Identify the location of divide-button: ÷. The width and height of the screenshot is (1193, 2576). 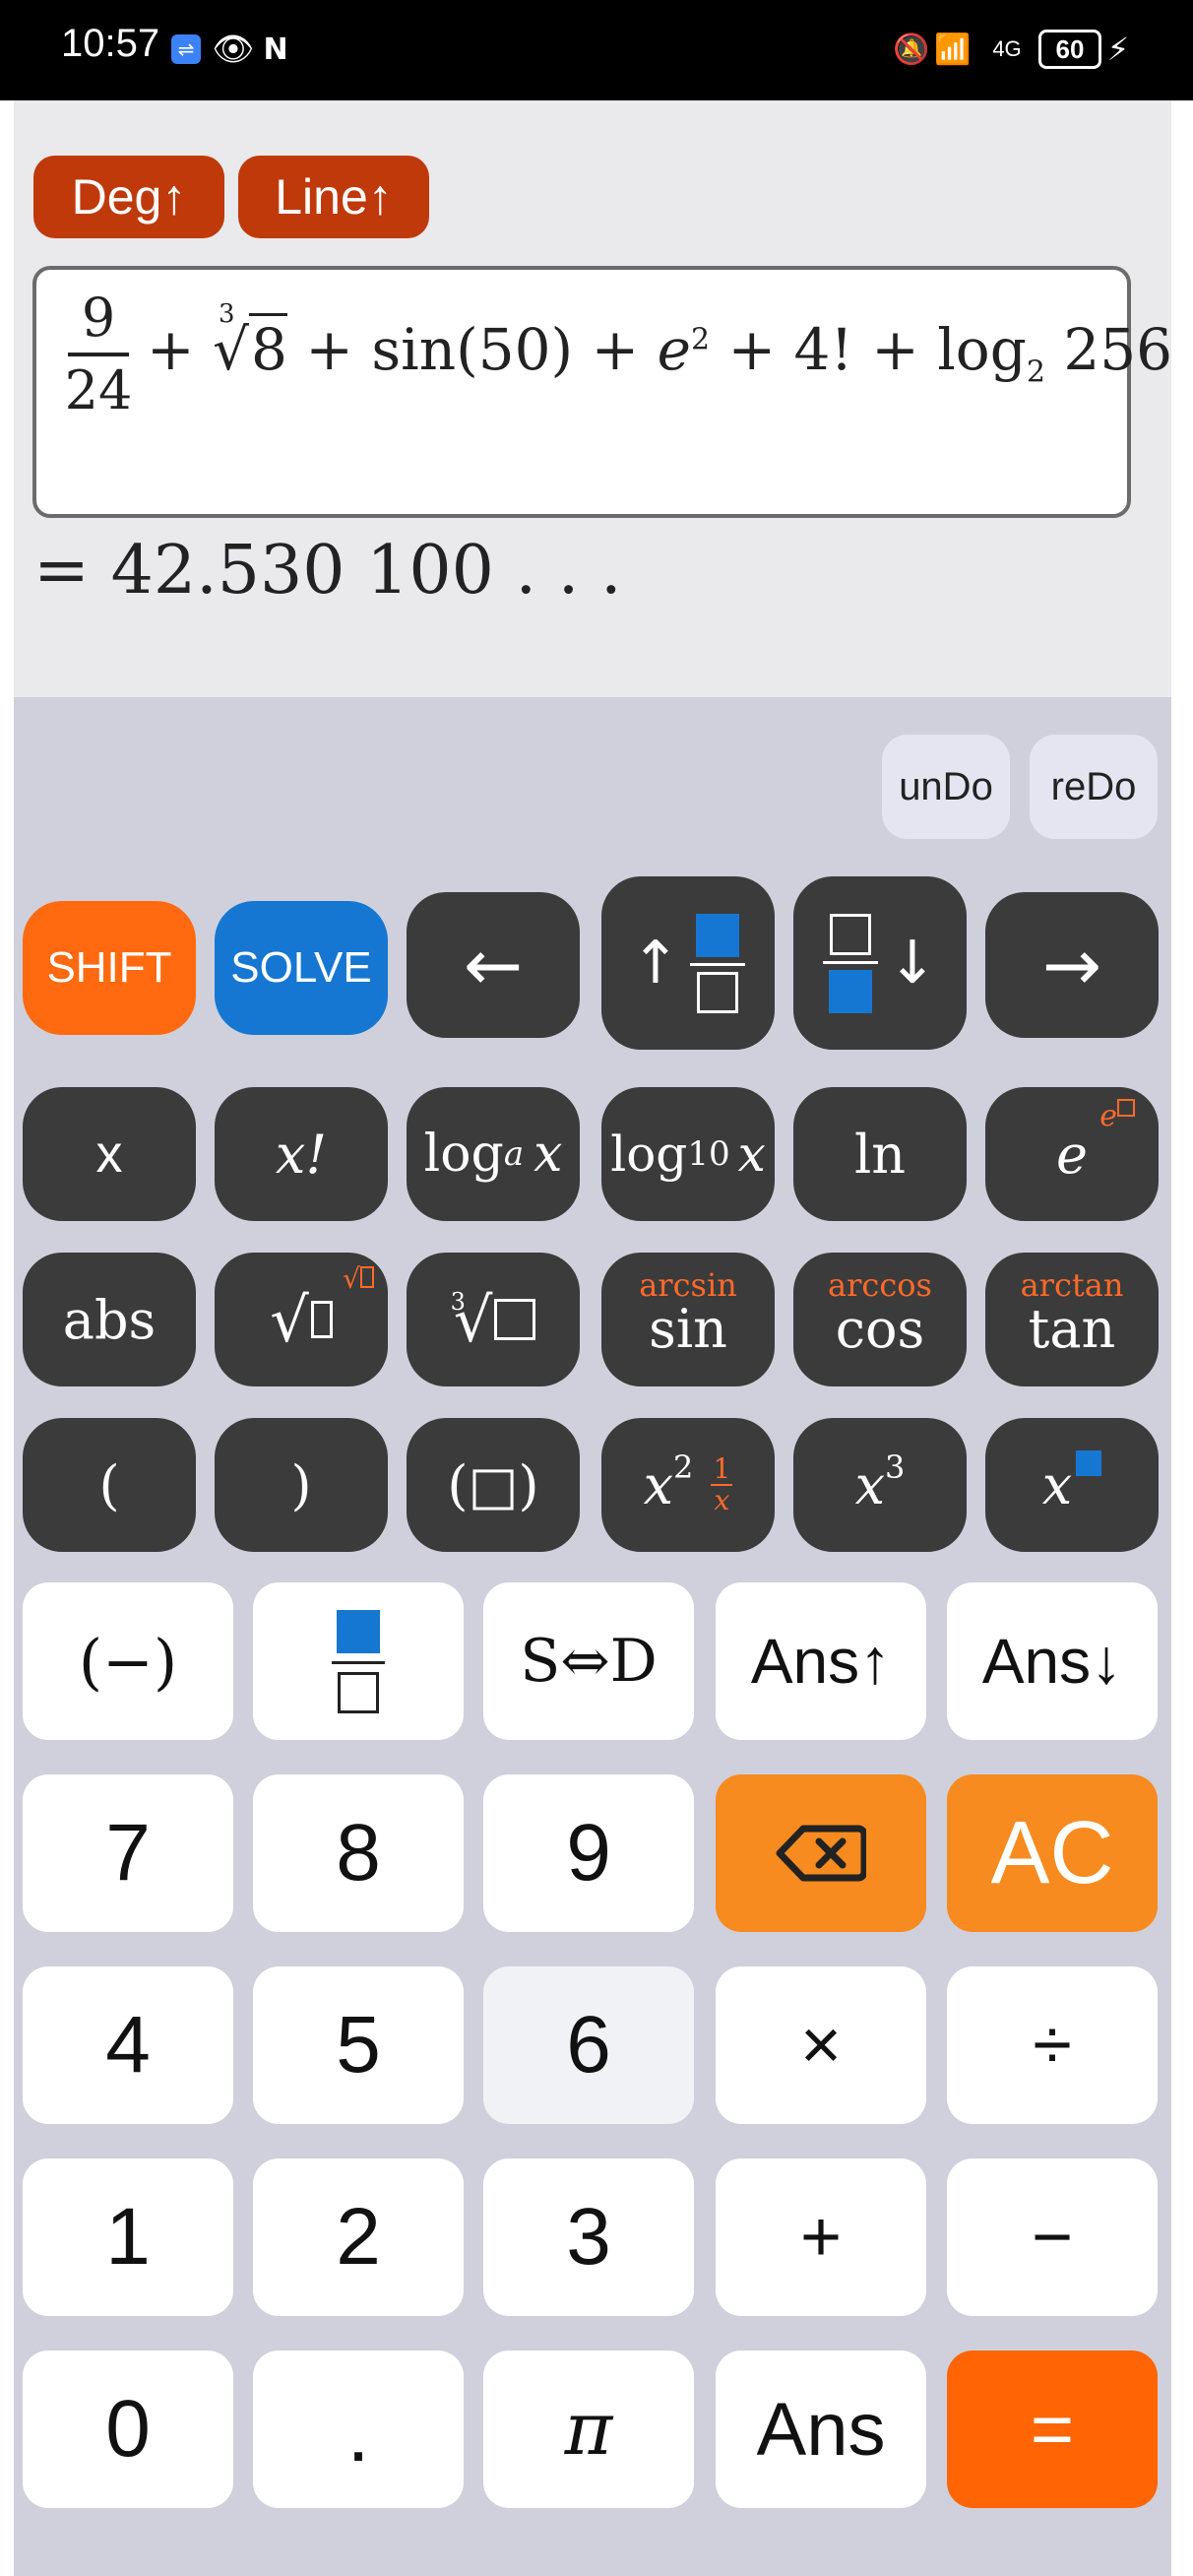
(1052, 2045).